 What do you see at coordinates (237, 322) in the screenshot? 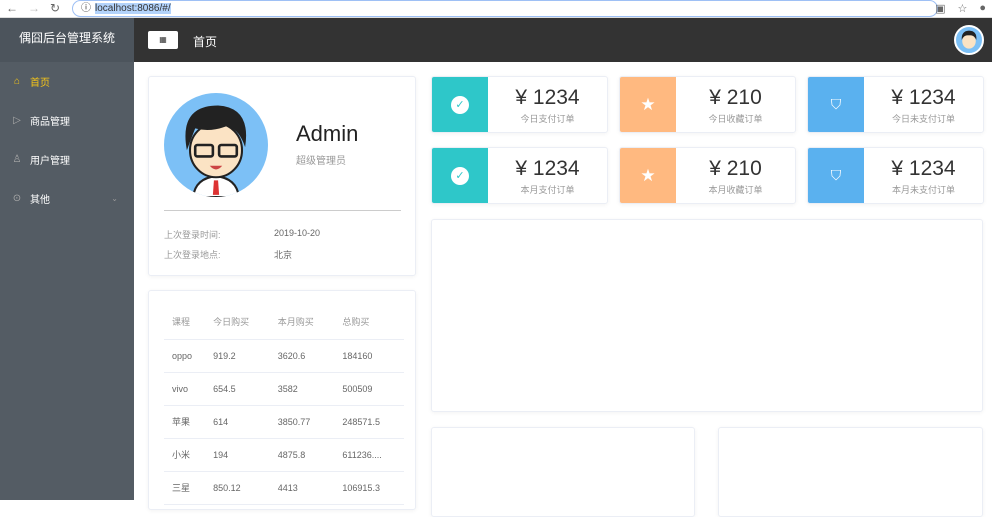
I see `column-header: 今日购买` at bounding box center [237, 322].